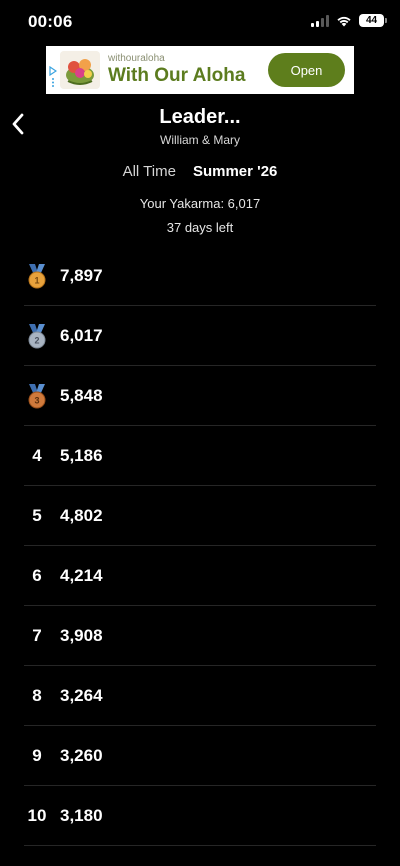 The height and width of the screenshot is (866, 400). I want to click on wifi-icon, so click(344, 21).